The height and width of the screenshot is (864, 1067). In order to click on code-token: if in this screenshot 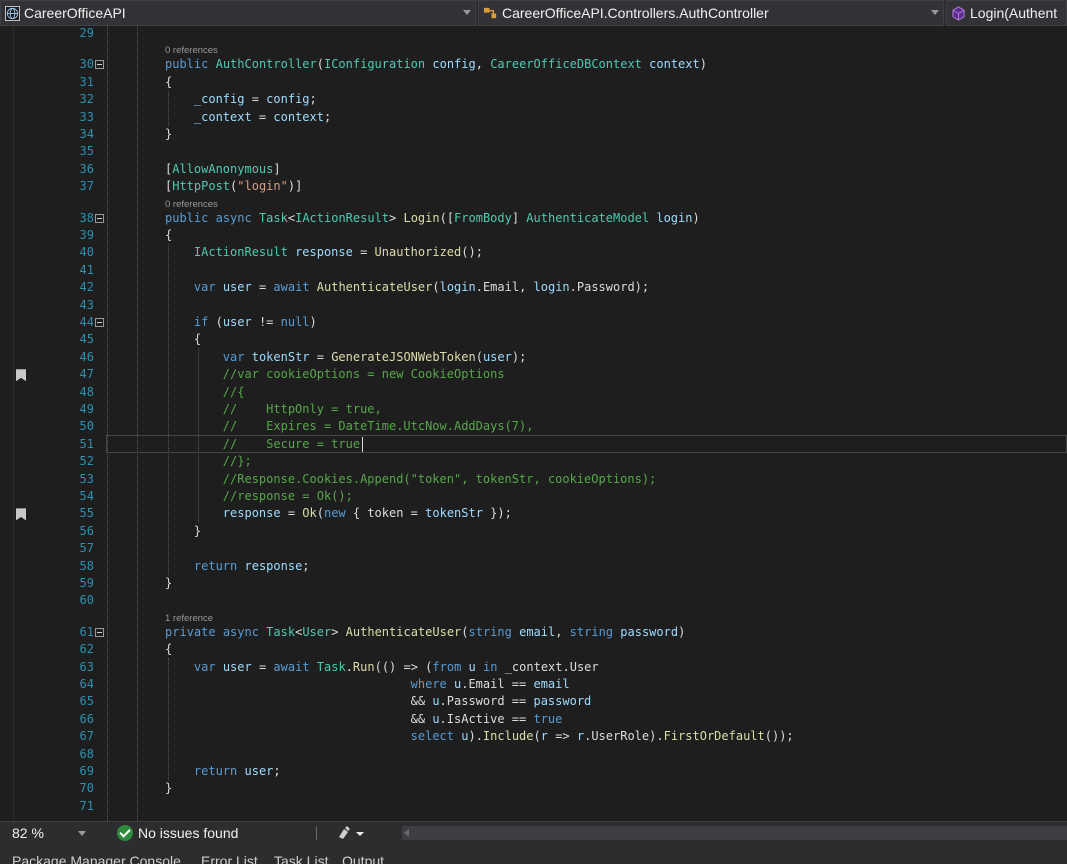, I will do `click(201, 322)`.